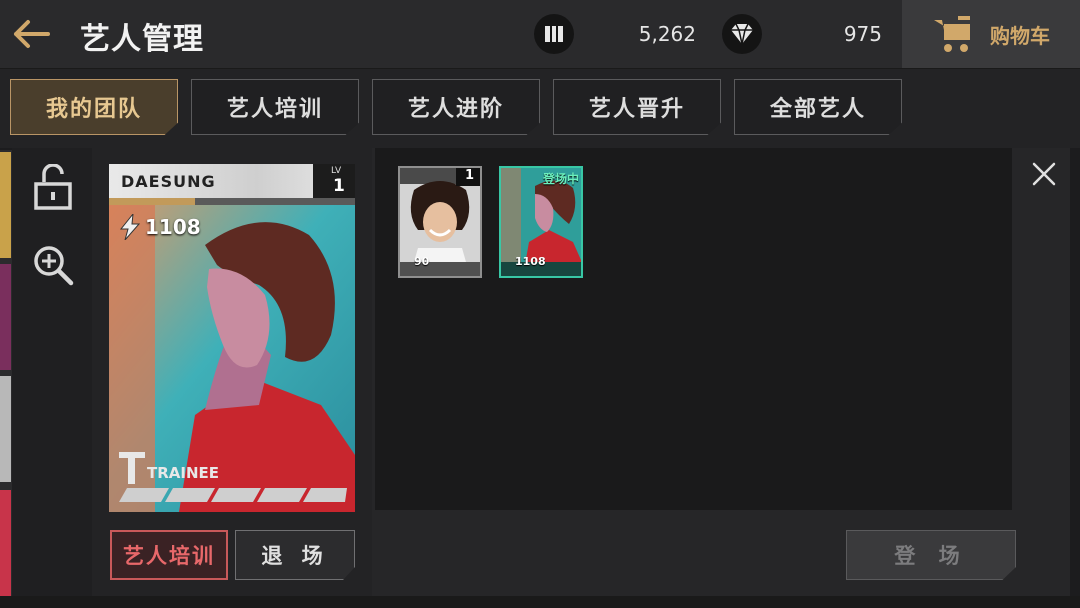 This screenshot has height=608, width=1080. I want to click on power-display: 1108, so click(160, 227).